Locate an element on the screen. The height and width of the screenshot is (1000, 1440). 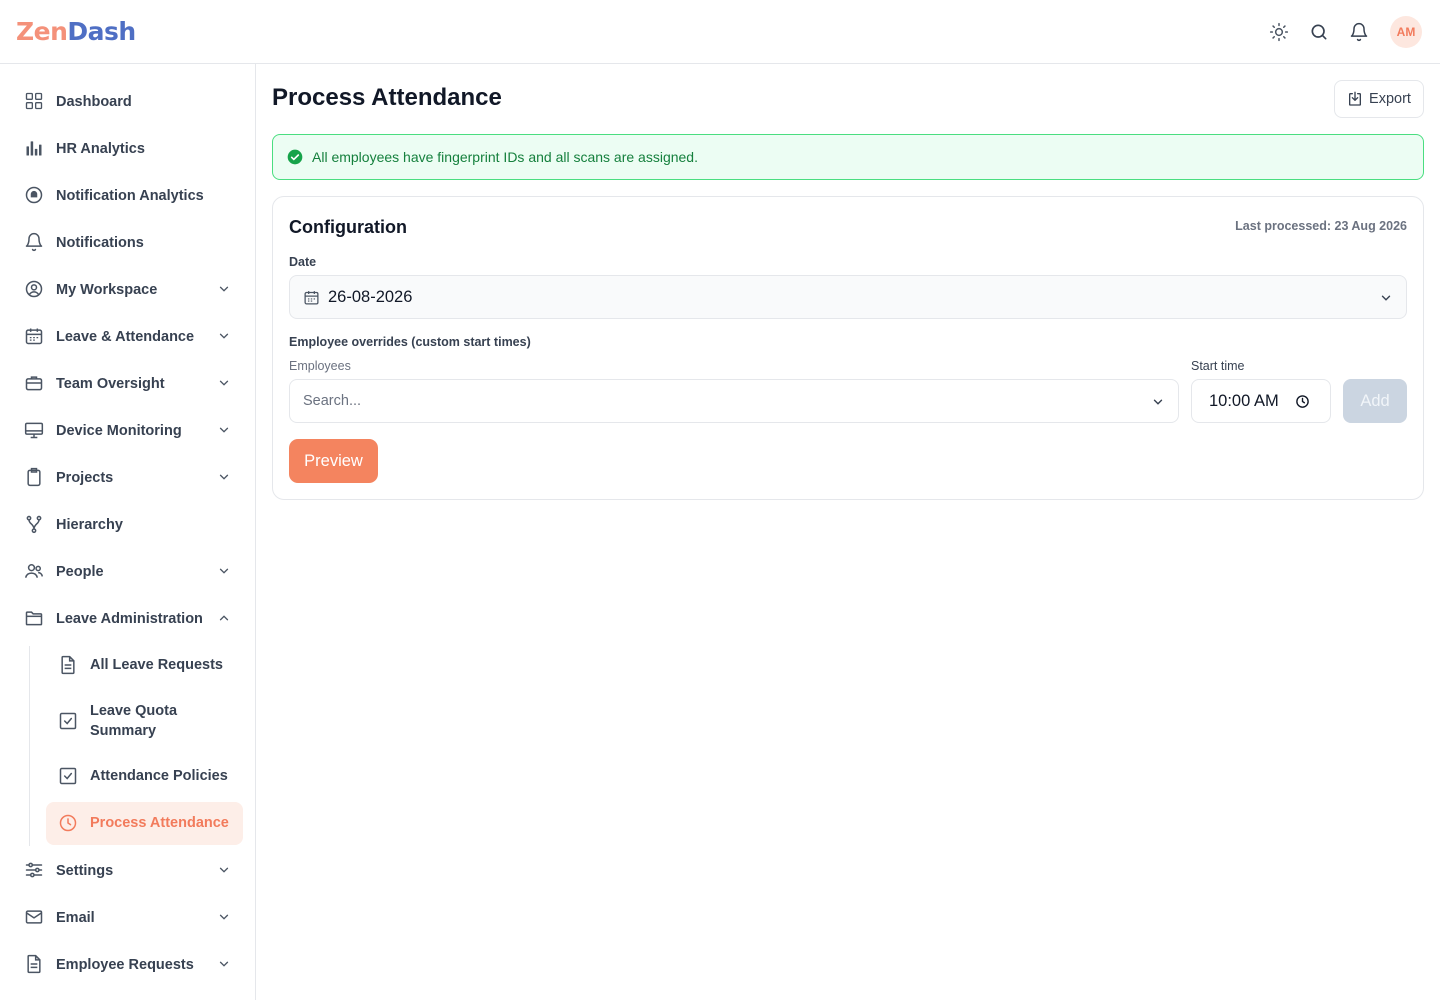
sidebar-item-label: Notifications is located at coordinates (100, 242).